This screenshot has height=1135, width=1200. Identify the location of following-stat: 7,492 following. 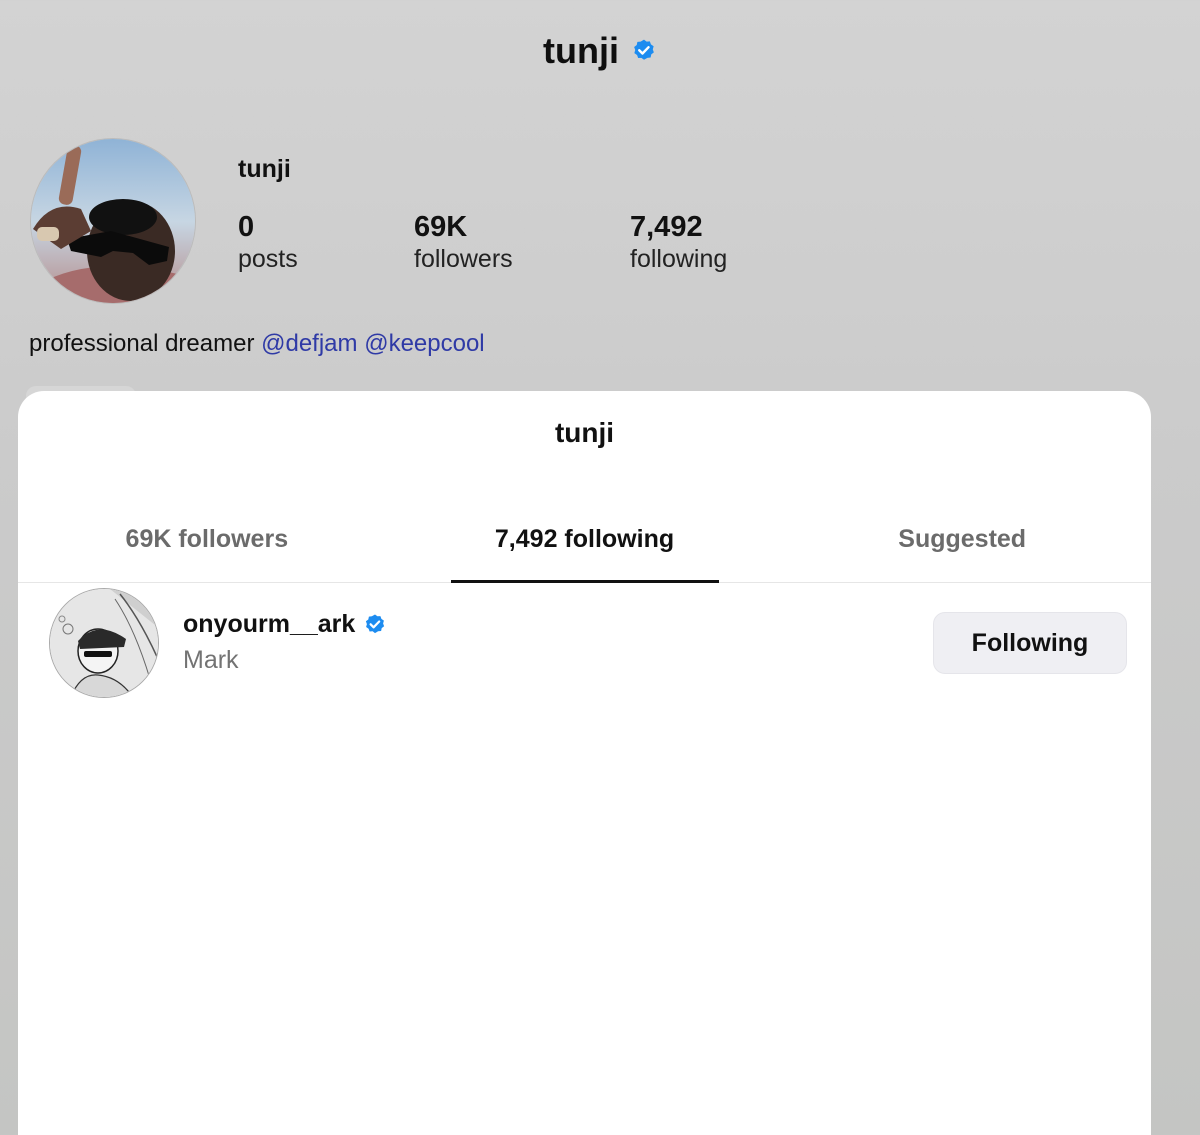
(678, 242).